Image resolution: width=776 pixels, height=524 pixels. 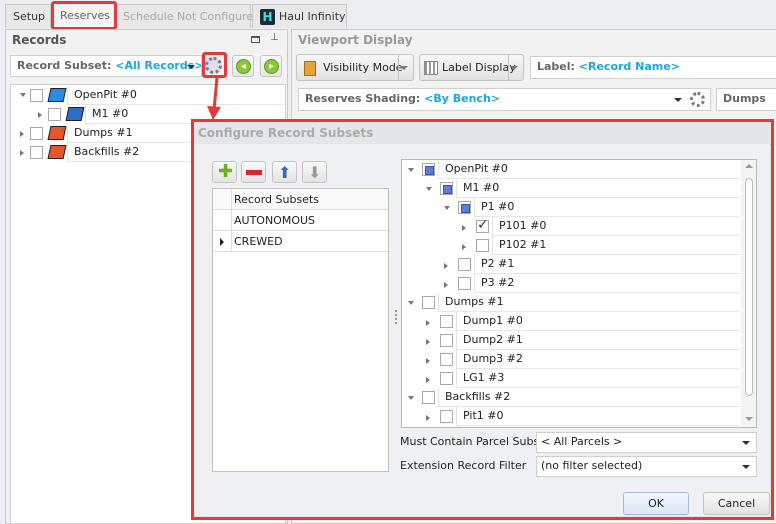 I want to click on scroll-up-icon, so click(x=749, y=166).